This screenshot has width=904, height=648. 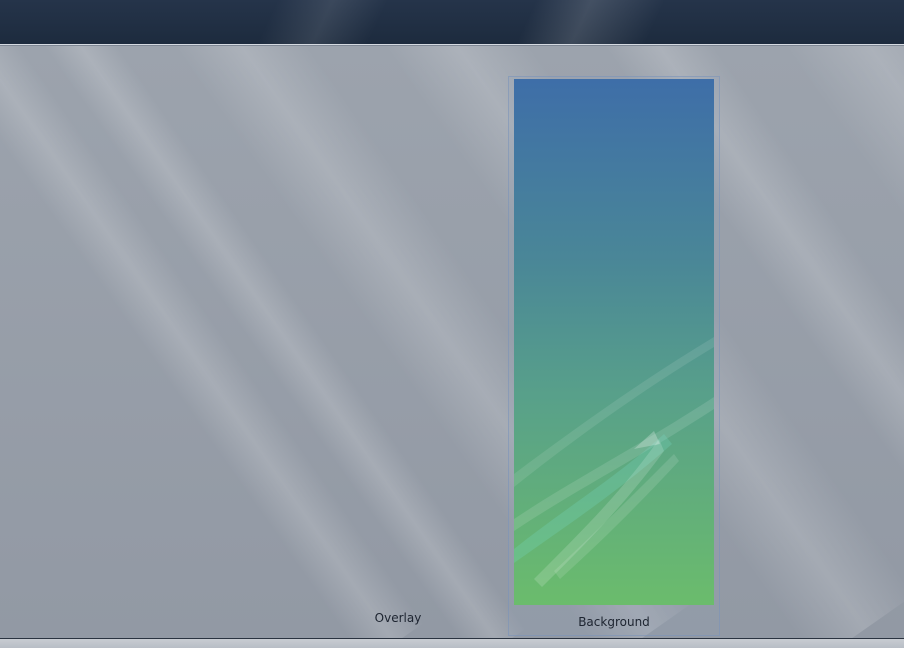 What do you see at coordinates (398, 618) in the screenshot?
I see `overlay-label: Overlay` at bounding box center [398, 618].